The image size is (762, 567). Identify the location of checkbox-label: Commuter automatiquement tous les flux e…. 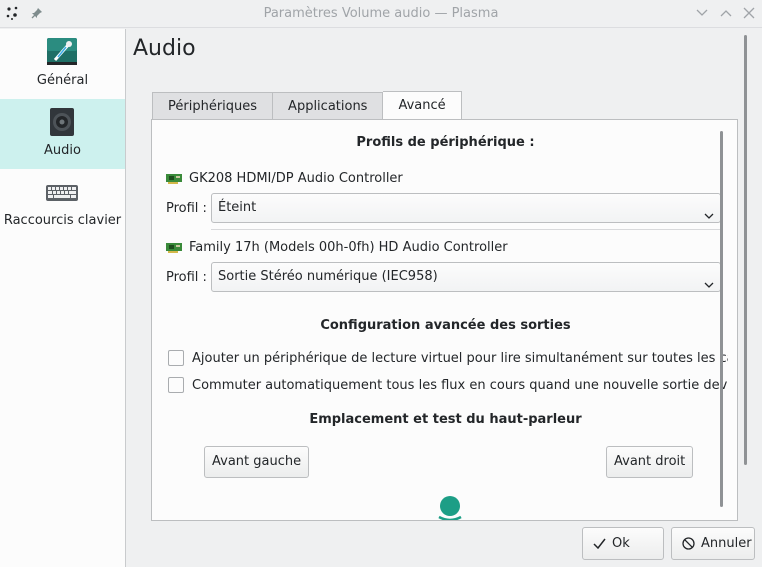
(460, 385).